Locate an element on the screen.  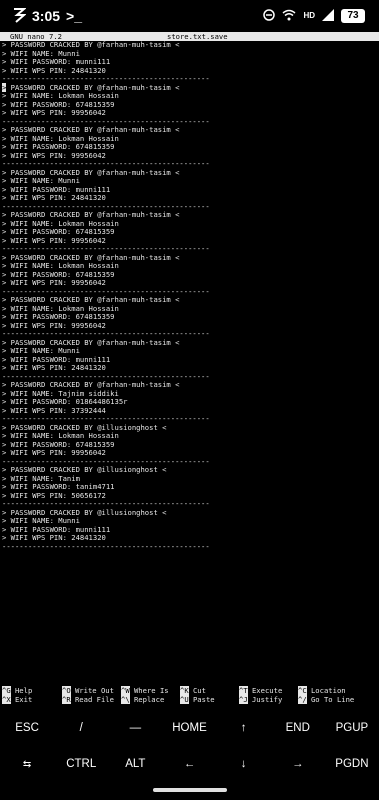
shortcut-key: ^J is located at coordinates (243, 699).